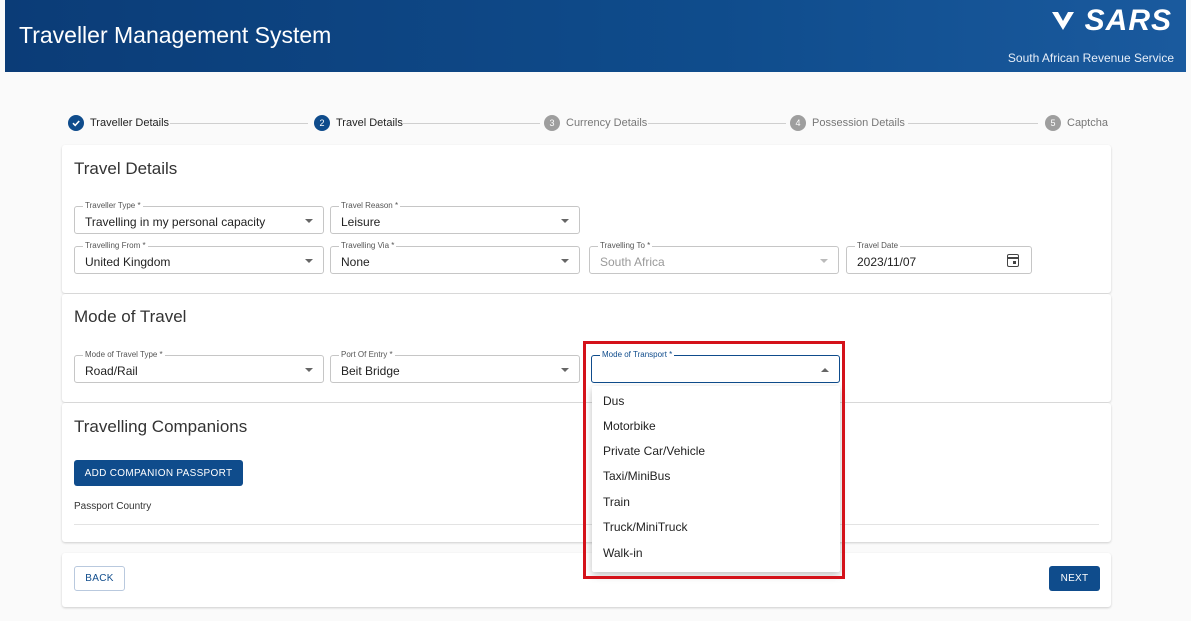  I want to click on field-value: Travelling in my personal capacity, so click(175, 222).